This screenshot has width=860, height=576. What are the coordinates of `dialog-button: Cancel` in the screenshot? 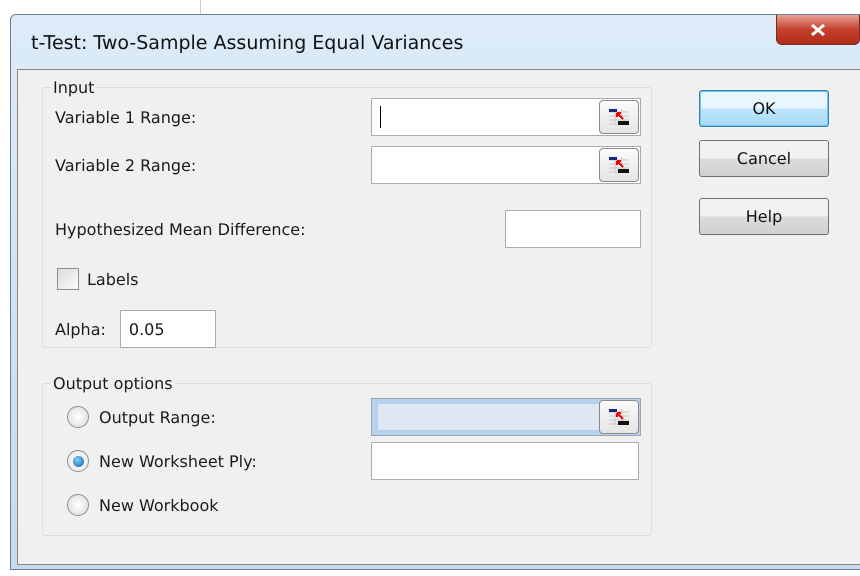 It's located at (764, 158).